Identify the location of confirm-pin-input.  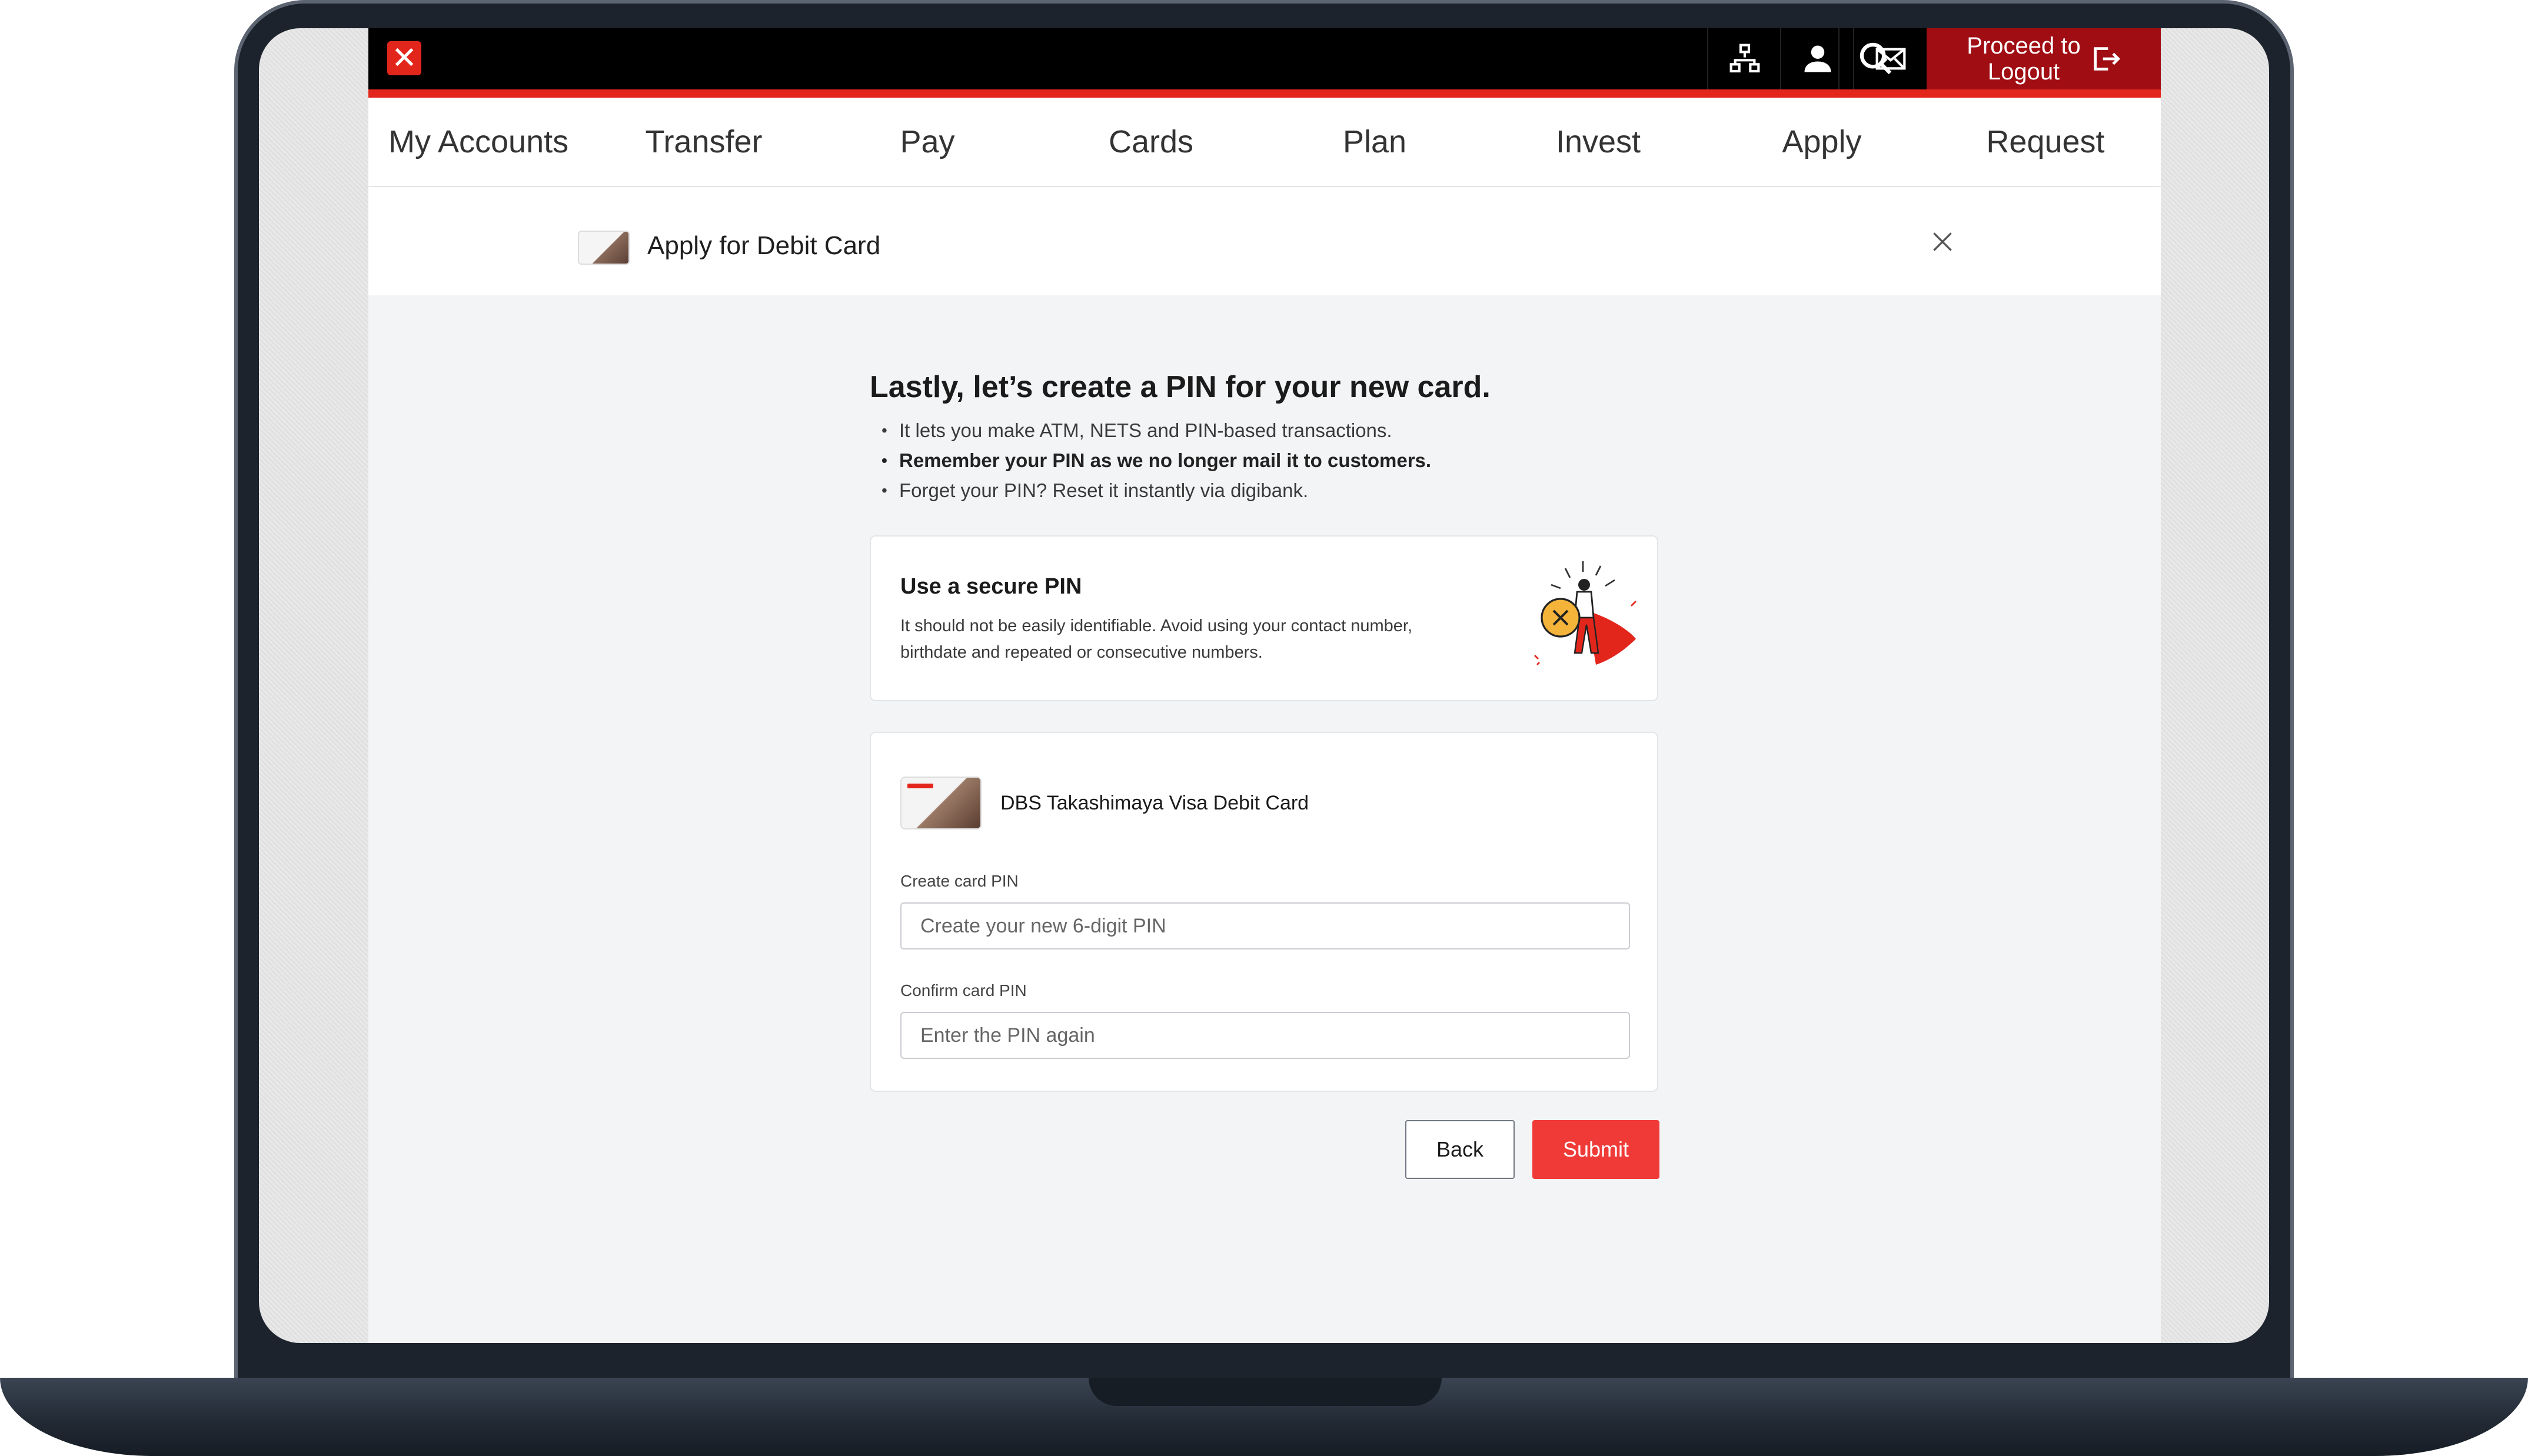
(1265, 1035).